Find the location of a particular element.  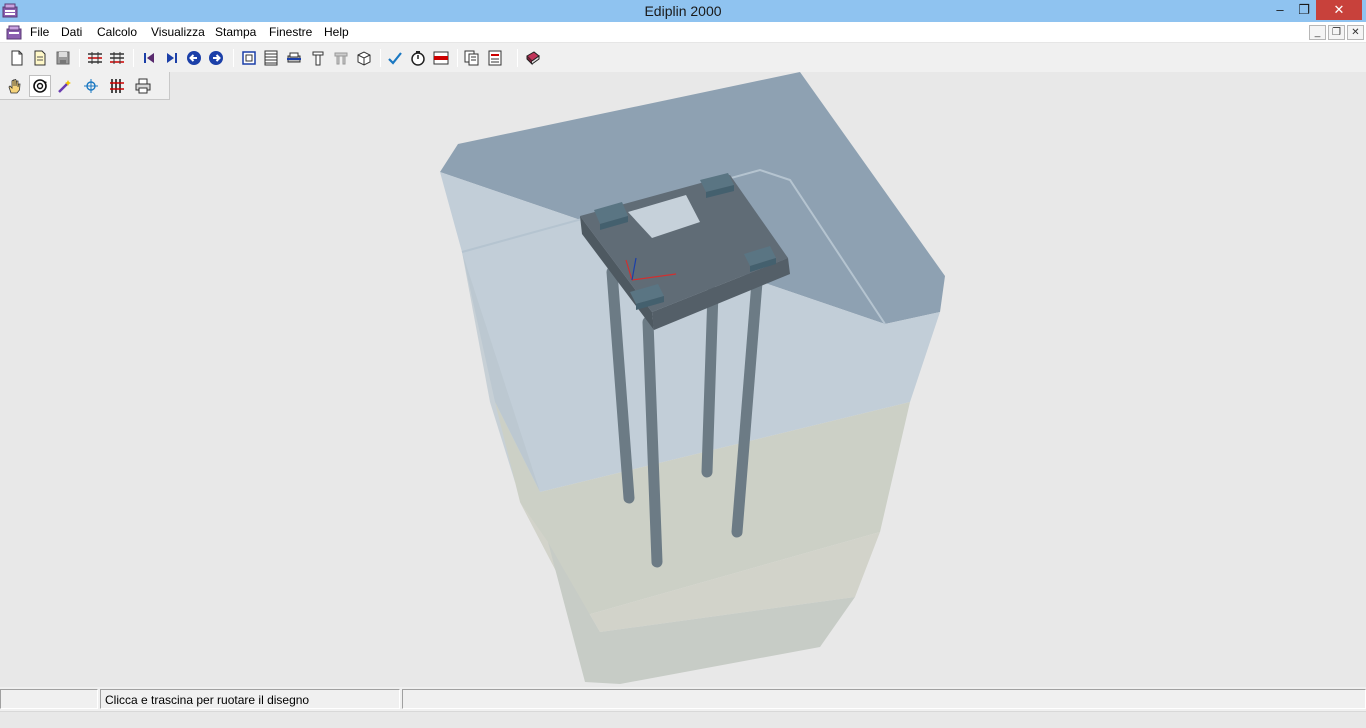

crosshair-icon is located at coordinates (91, 86).